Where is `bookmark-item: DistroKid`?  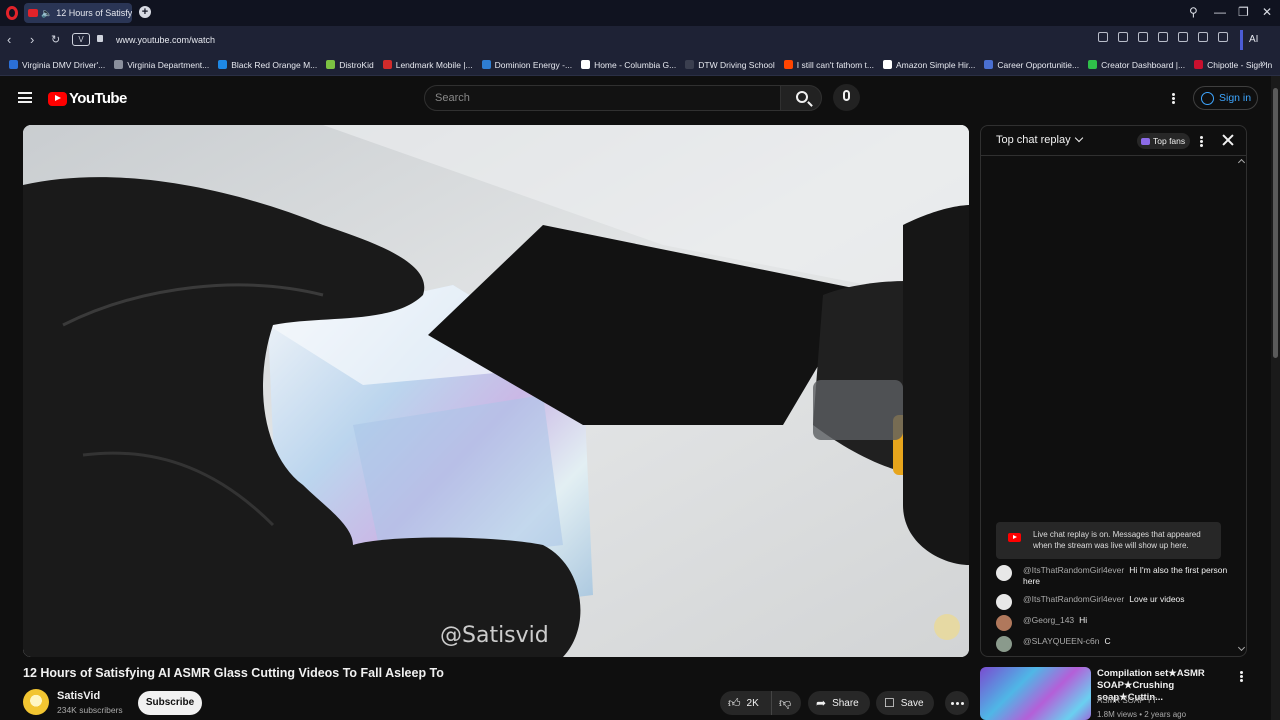 bookmark-item: DistroKid is located at coordinates (350, 65).